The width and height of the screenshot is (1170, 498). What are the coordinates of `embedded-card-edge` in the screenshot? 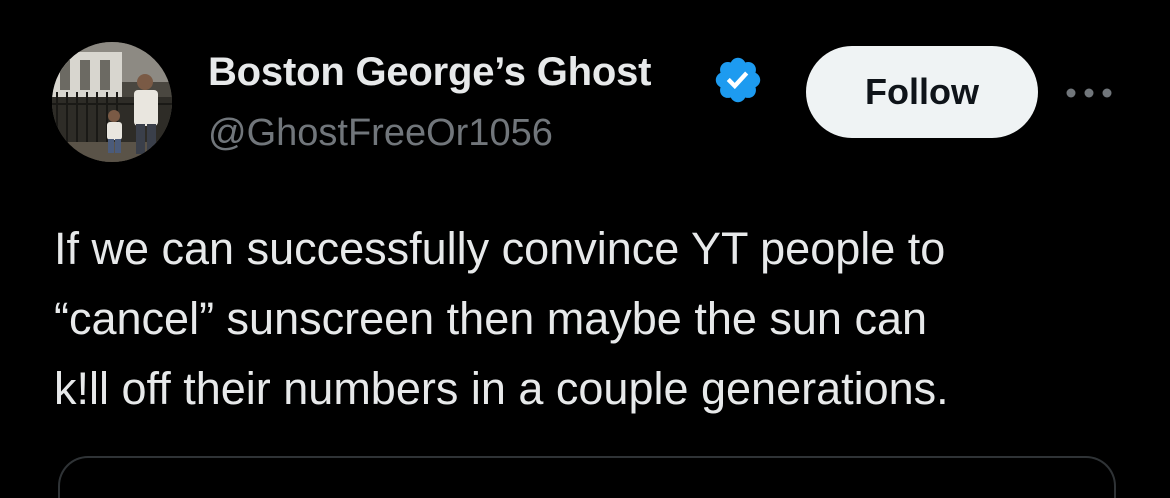 It's located at (587, 477).